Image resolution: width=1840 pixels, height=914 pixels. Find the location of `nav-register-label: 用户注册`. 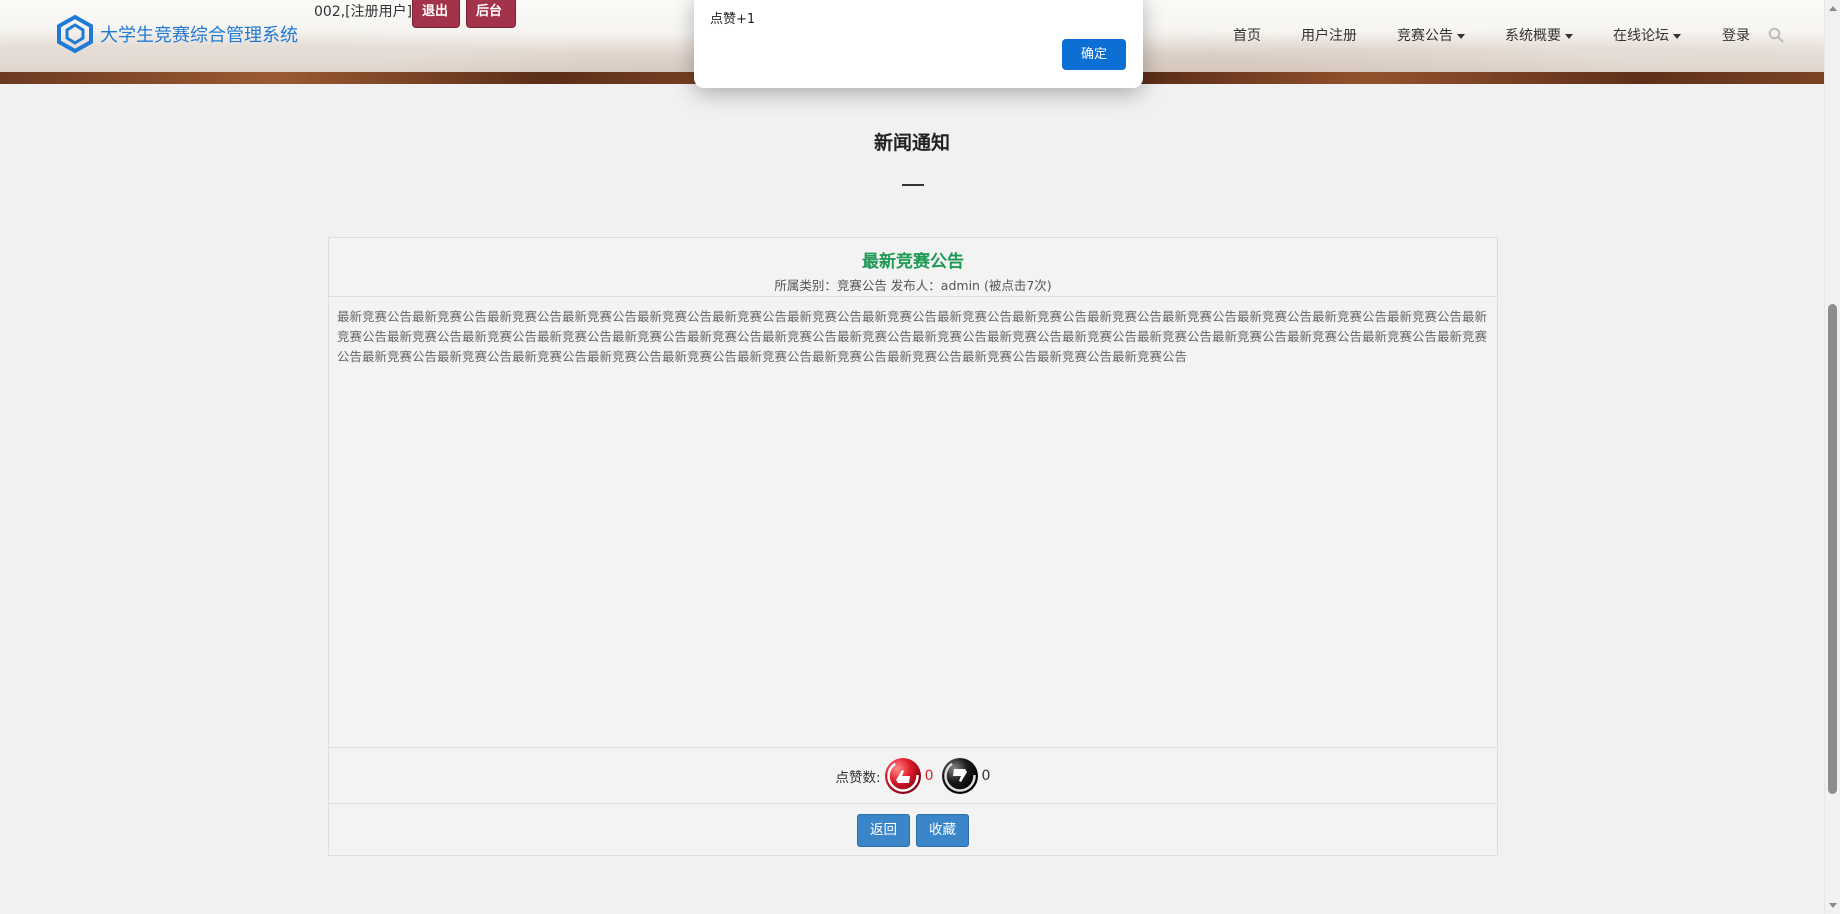

nav-register-label: 用户注册 is located at coordinates (1329, 36).